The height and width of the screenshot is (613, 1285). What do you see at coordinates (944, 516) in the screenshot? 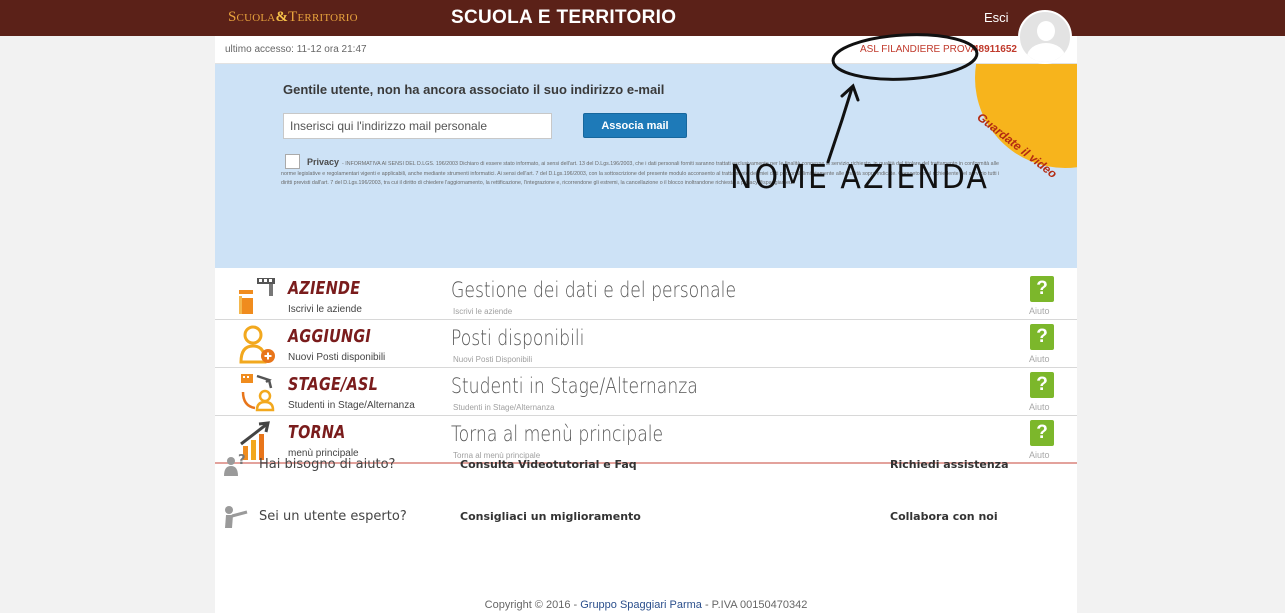
I see `collaborate-link: Collabora con noi` at bounding box center [944, 516].